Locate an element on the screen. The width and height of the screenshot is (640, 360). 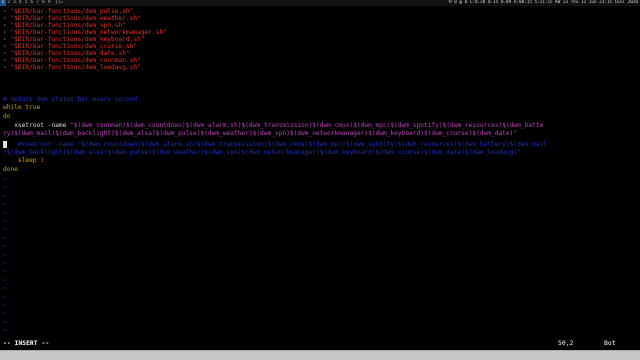
code-line: · "$DIR/bar-functions/dwm_keyboard.sh" is located at coordinates (320, 39).